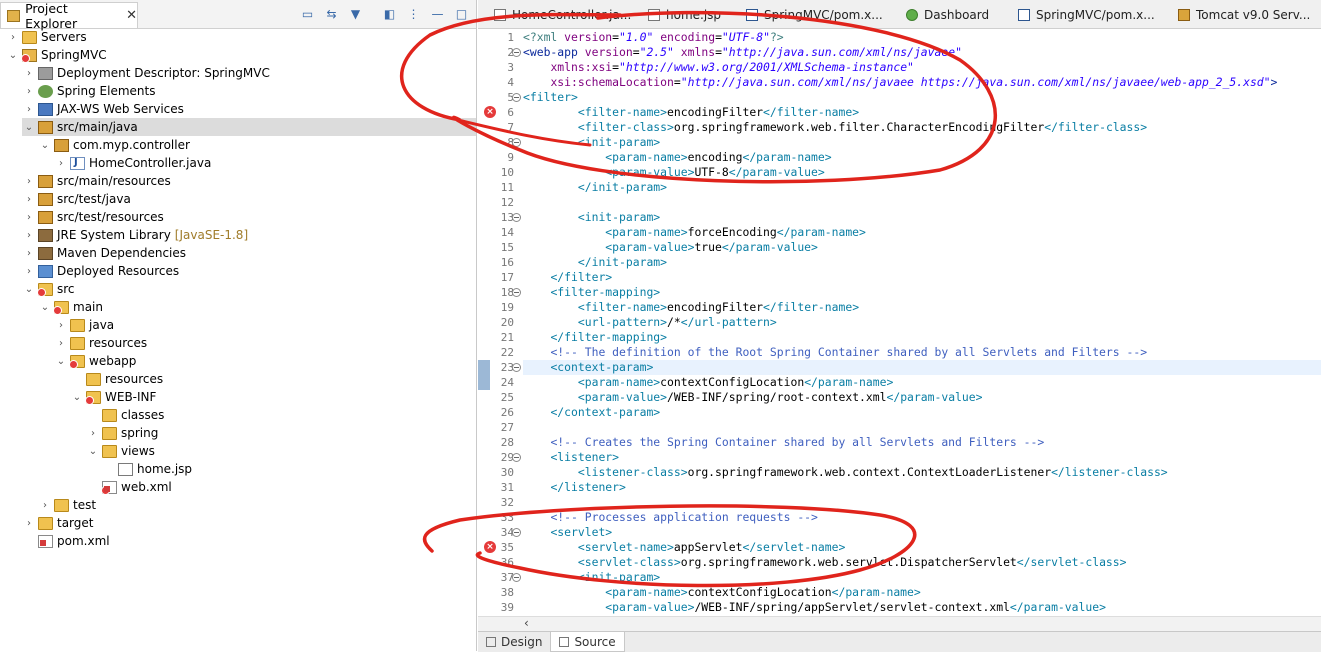 The width and height of the screenshot is (1321, 652). I want to click on tree-item: ⌄ src, so click(48, 289).